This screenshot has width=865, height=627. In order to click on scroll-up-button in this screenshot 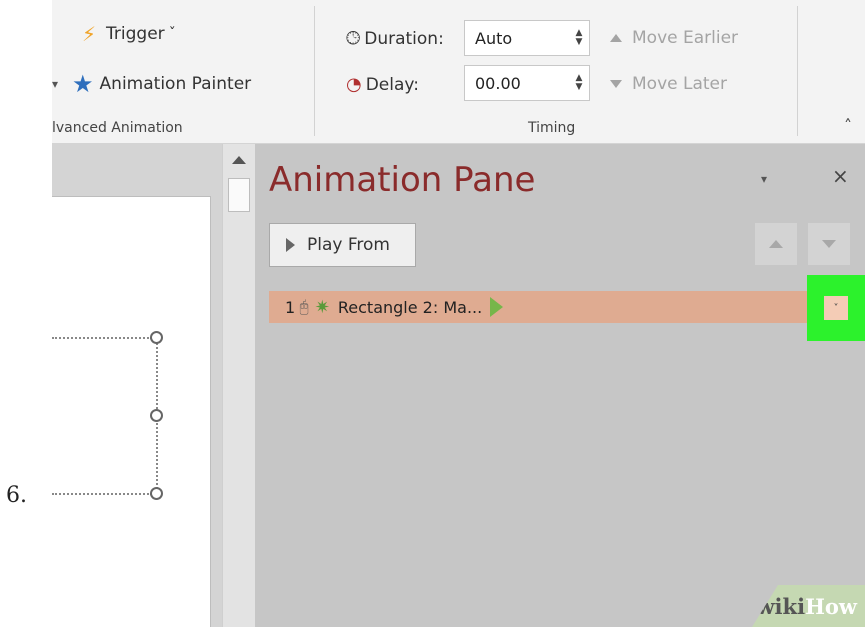, I will do `click(239, 160)`.